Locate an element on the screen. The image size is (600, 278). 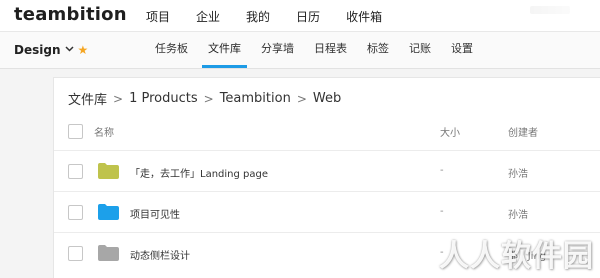
top-nav-item-projects: 项目 is located at coordinates (158, 16).